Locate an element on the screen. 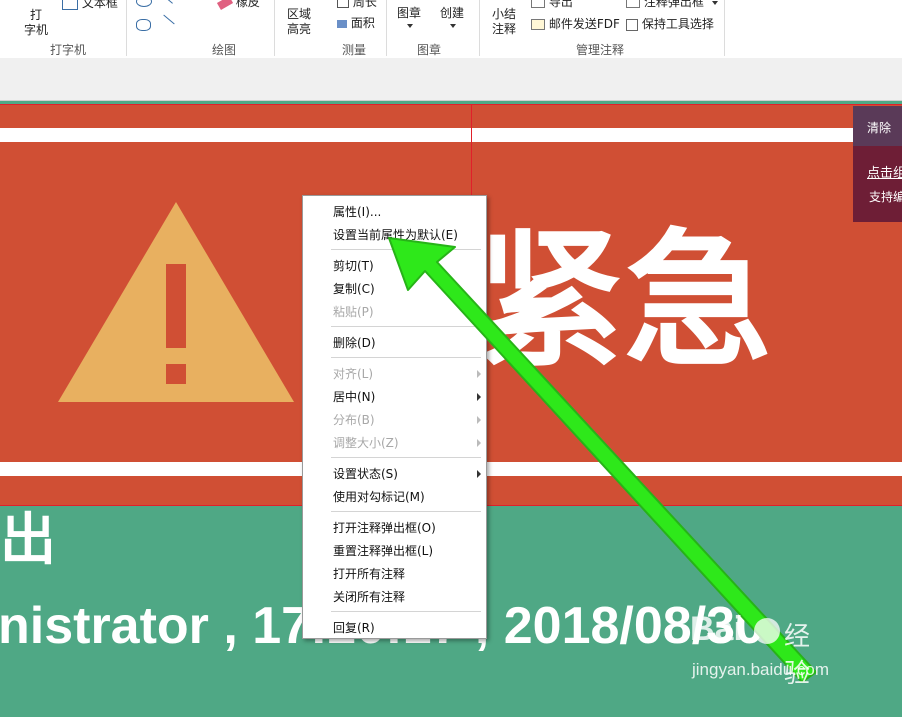 This screenshot has height=717, width=902. paw-icon is located at coordinates (767, 631).